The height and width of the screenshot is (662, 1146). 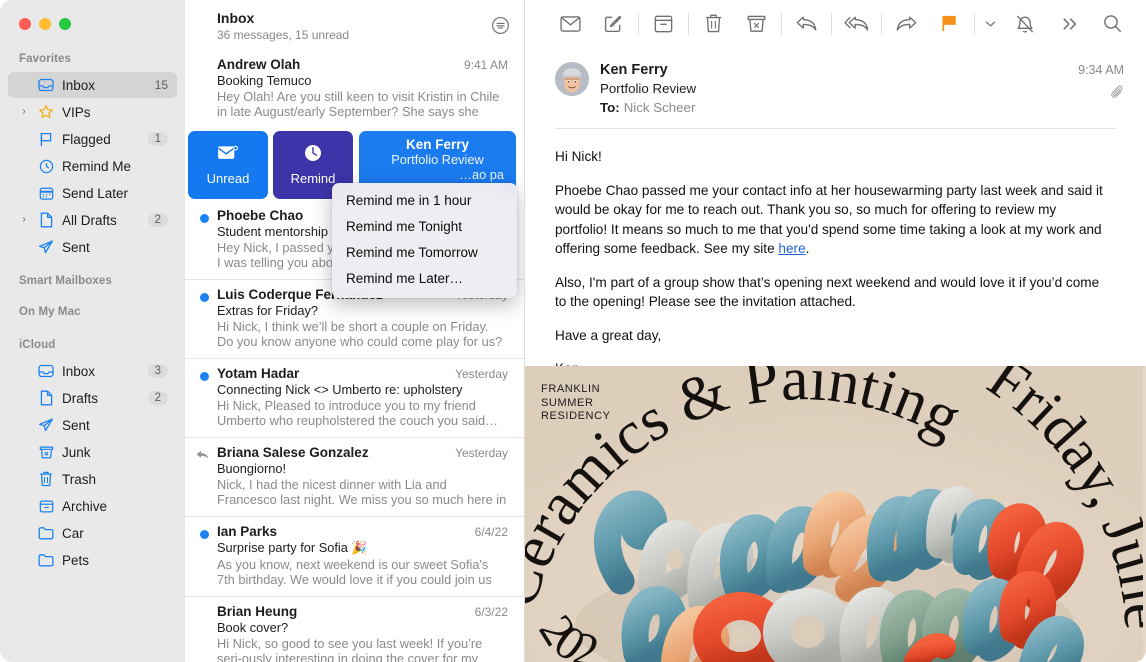 I want to click on zoom-window-button, so click(x=65, y=24).